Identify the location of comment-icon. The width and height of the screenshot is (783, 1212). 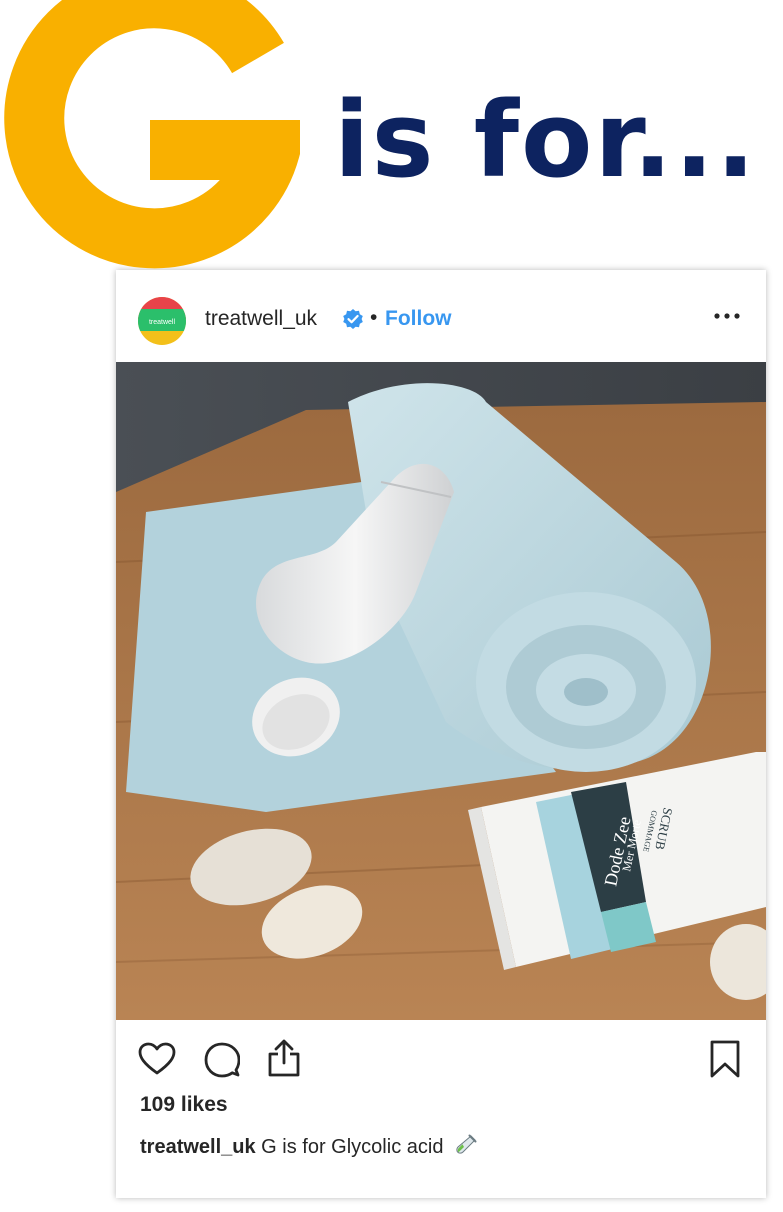
(222, 1060).